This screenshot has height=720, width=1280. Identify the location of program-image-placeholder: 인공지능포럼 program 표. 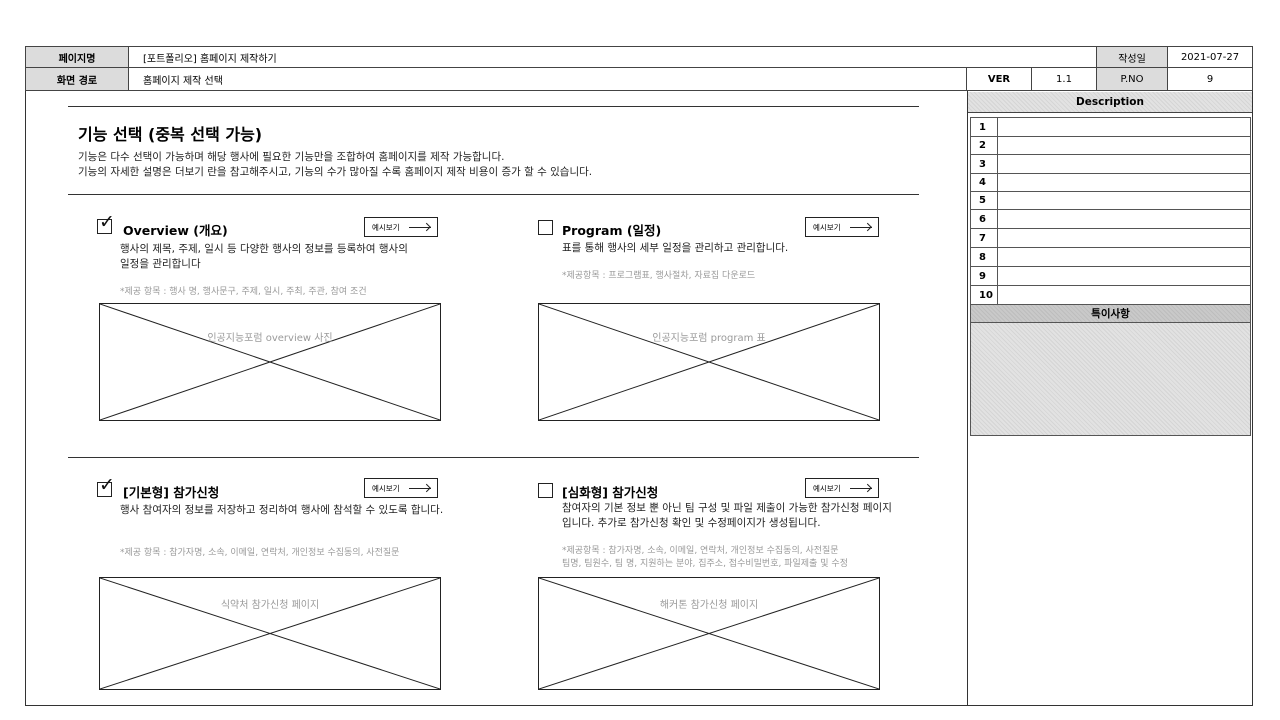
(709, 362).